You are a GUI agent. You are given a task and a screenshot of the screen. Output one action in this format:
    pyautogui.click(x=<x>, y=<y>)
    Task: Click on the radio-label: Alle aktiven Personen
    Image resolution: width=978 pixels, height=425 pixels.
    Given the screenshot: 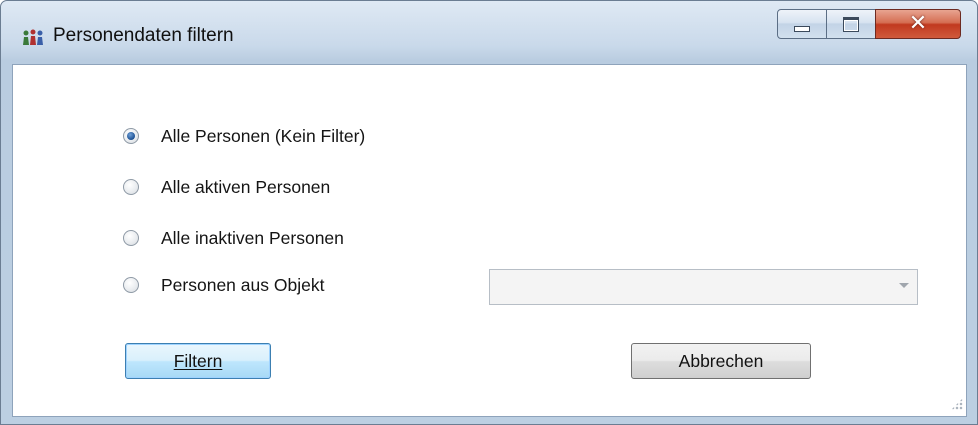 What is the action you would take?
    pyautogui.click(x=246, y=186)
    